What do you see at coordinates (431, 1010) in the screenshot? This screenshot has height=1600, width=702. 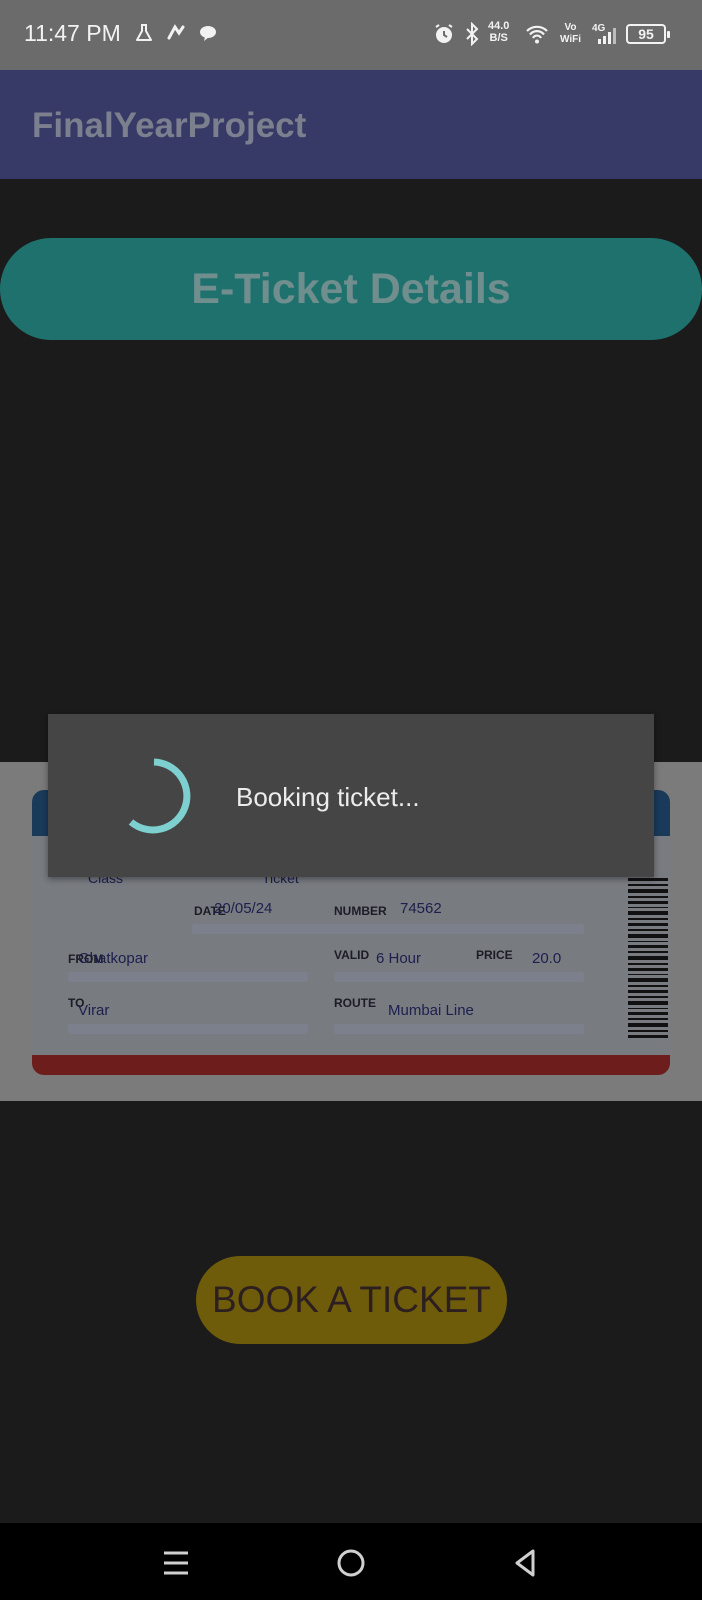 I see `route-value: Mumbai Line` at bounding box center [431, 1010].